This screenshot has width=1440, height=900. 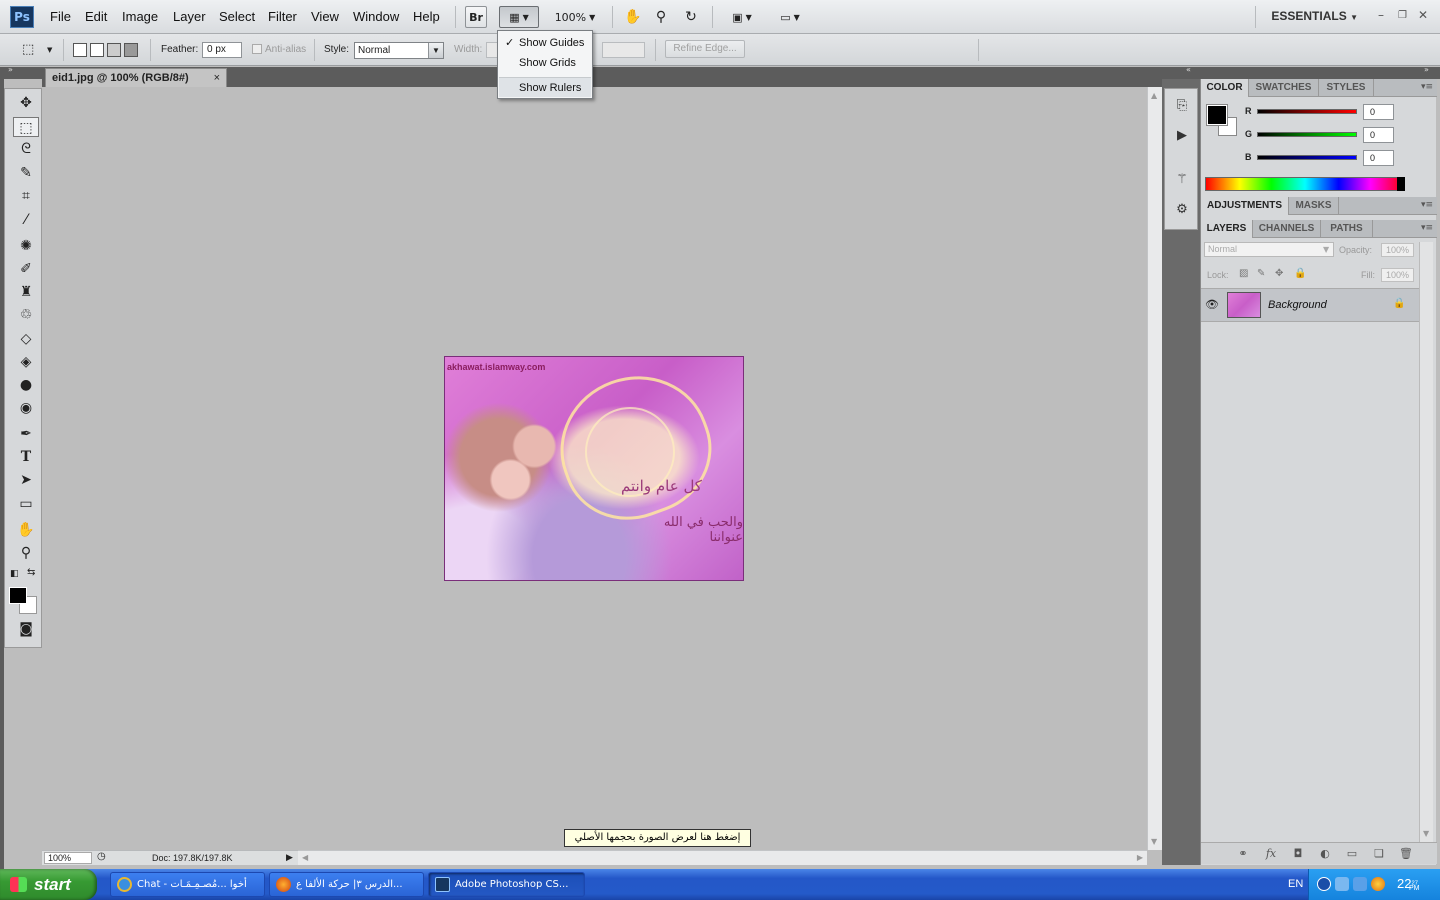 I want to click on subtract-from-selection-icon, so click(x=114, y=50).